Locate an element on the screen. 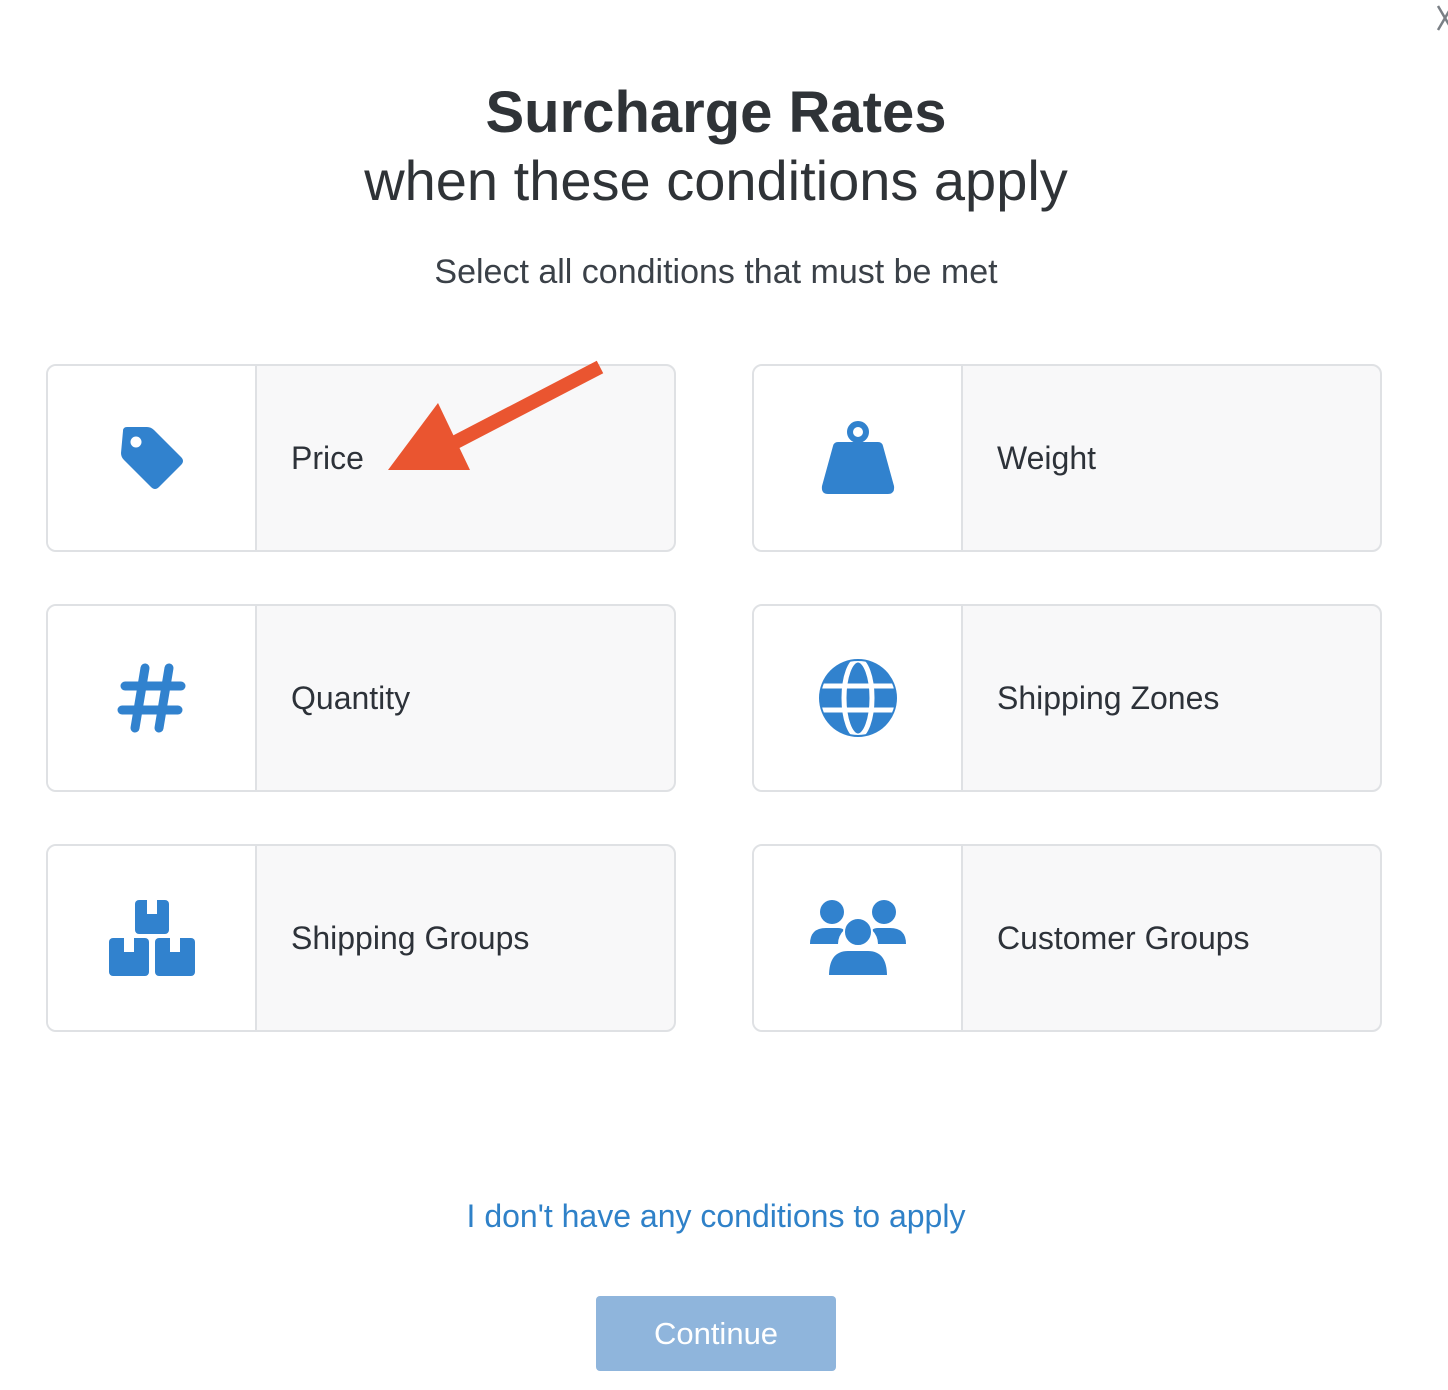 The image size is (1448, 1390). condition-label: Weight is located at coordinates (1047, 457).